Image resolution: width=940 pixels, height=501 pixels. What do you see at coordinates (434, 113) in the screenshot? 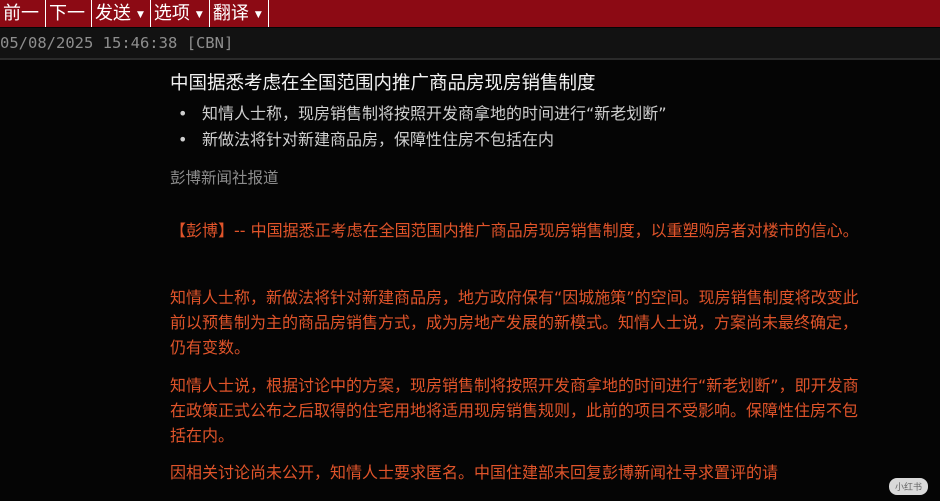
I see `summary-bullet-text: 知情人士称，现房销售制将按照开发商拿地的时间进行“新老划断”` at bounding box center [434, 113].